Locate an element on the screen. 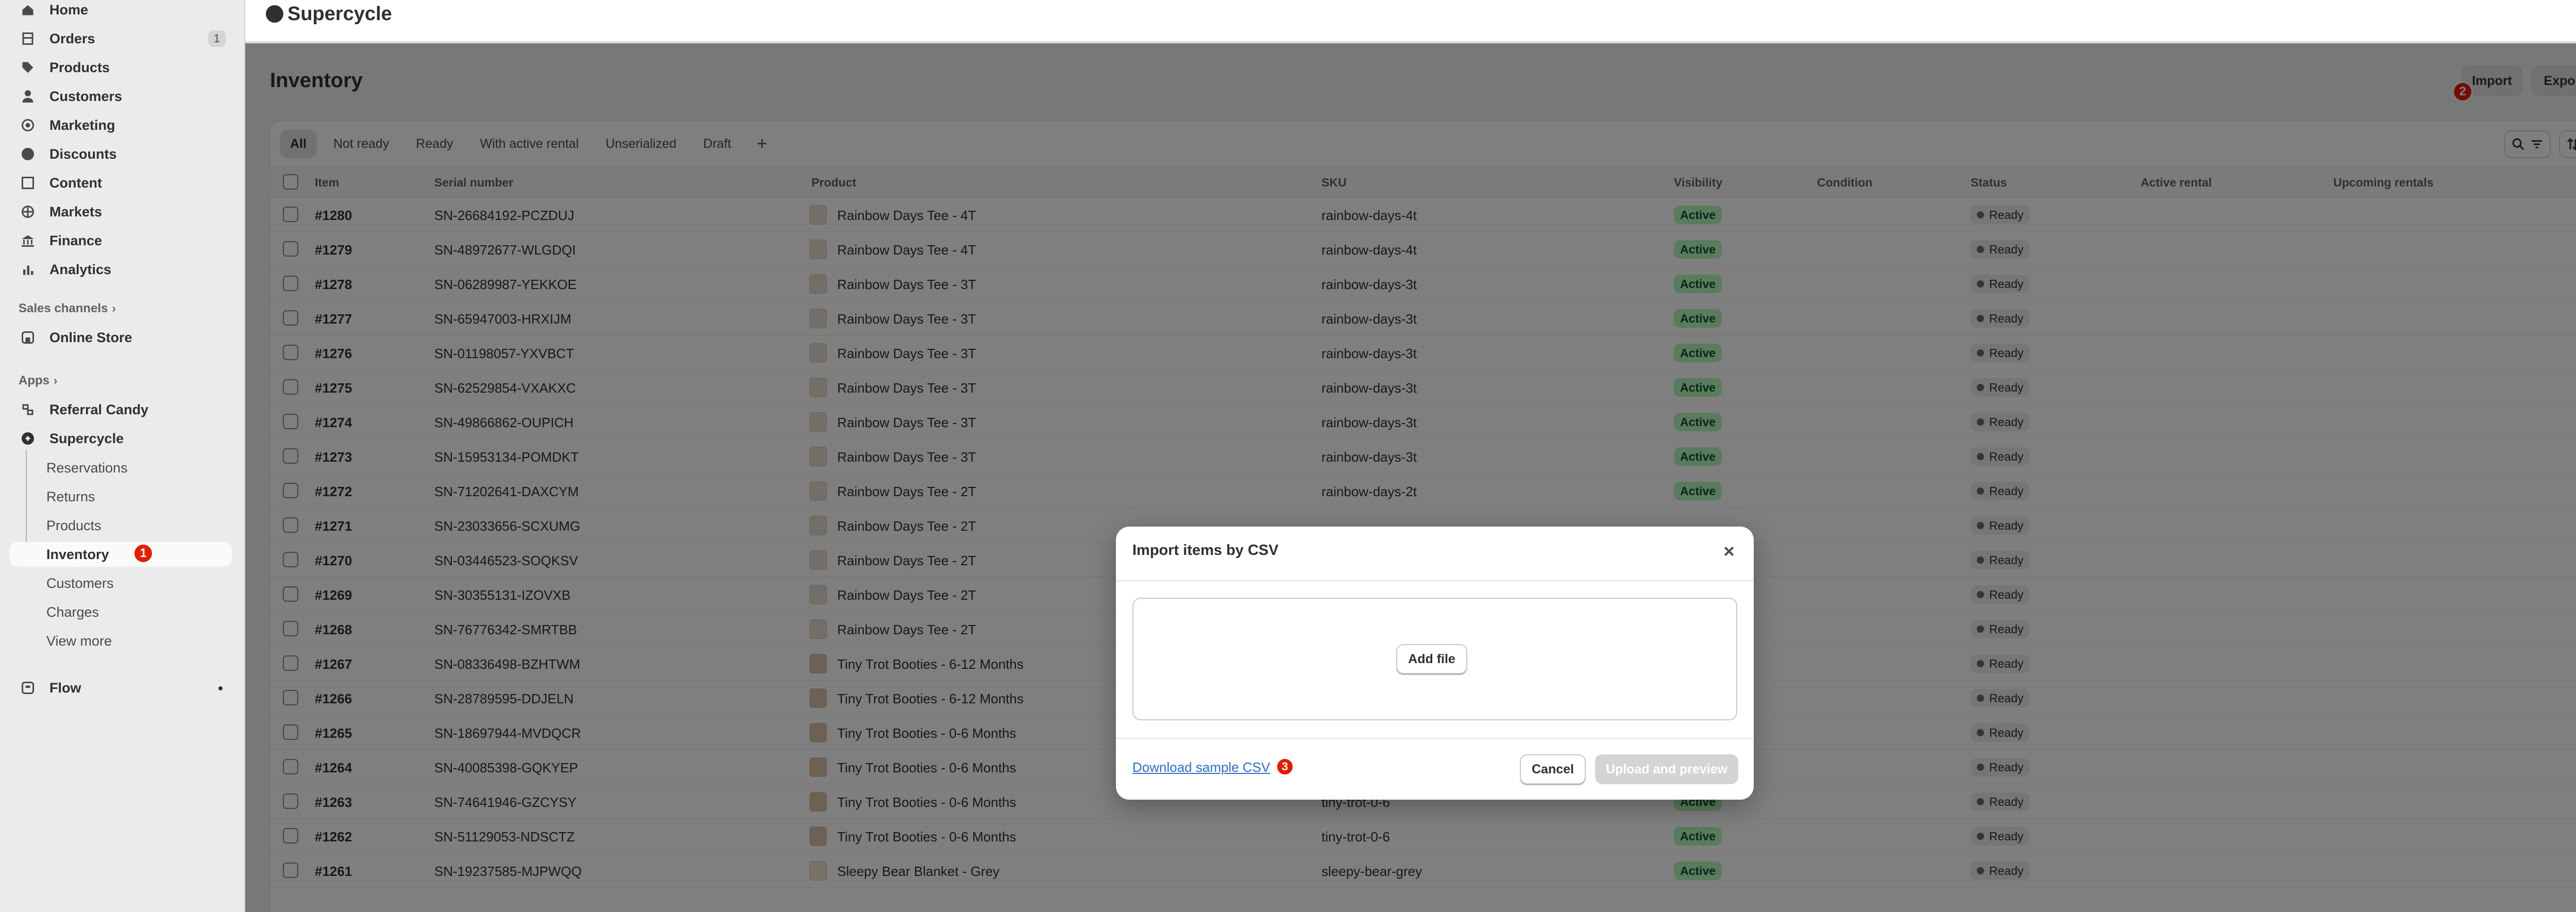  file-dropzone: Add file is located at coordinates (1434, 659).